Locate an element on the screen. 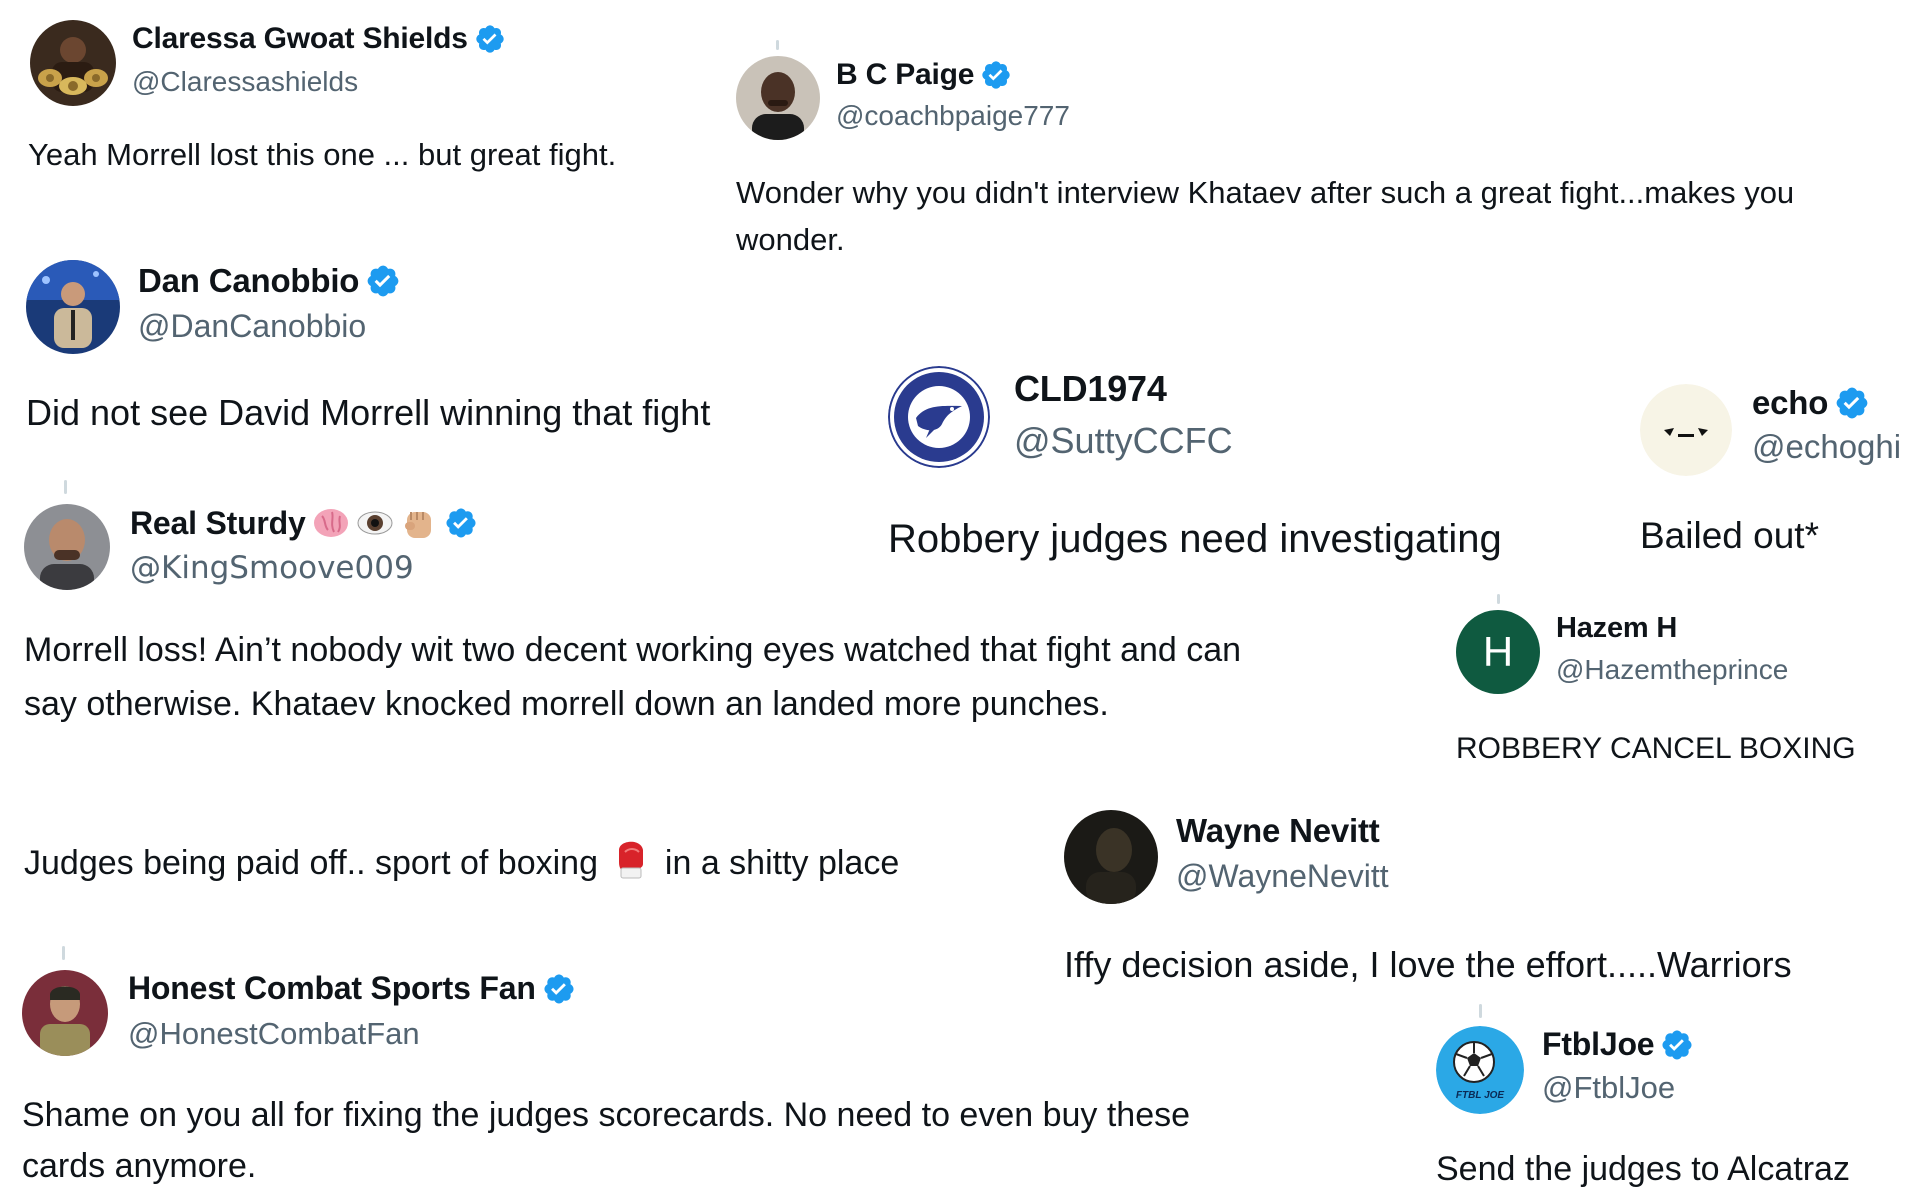 This screenshot has width=1920, height=1200. tweet-echo: echo @echoghi Bailed out* is located at coordinates (1778, 480).